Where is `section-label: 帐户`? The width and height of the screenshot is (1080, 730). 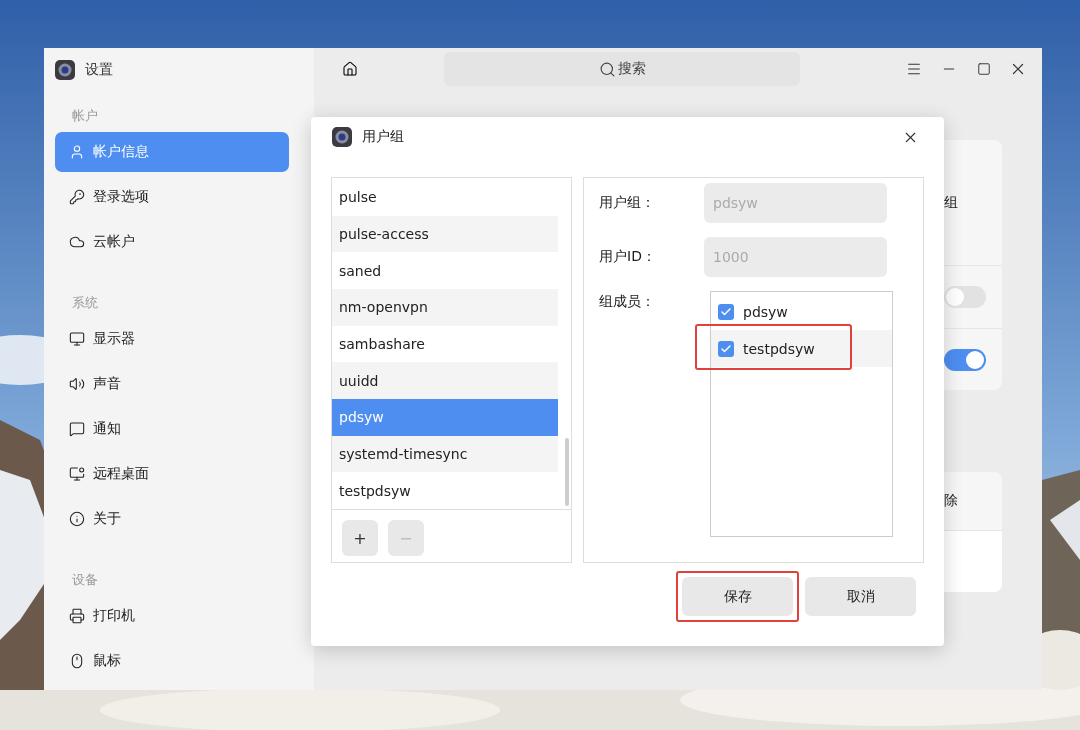
section-label: 帐户 is located at coordinates (85, 116).